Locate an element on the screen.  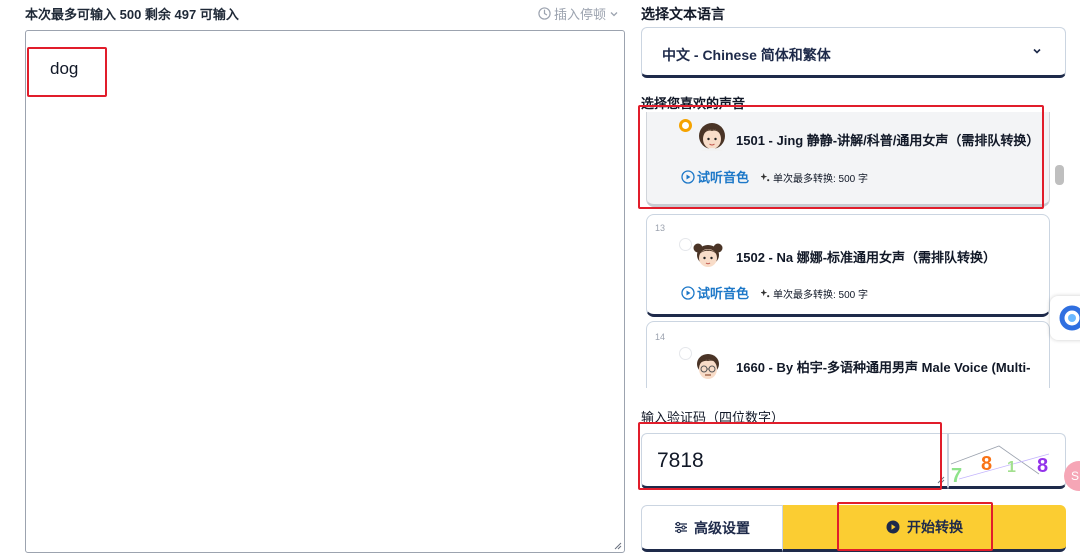
clock-icon is located at coordinates (544, 13).